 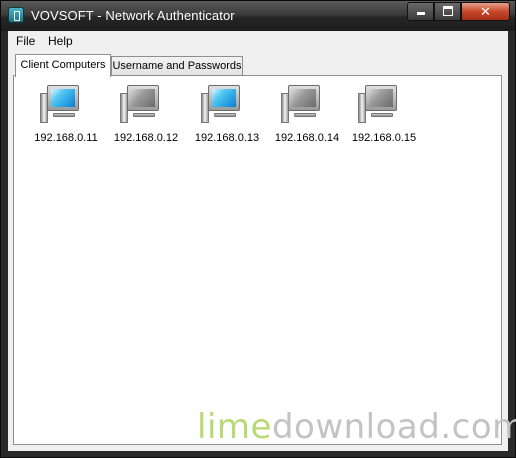 I want to click on window-title: VOVSOFT - Network Authenticator, so click(x=133, y=15).